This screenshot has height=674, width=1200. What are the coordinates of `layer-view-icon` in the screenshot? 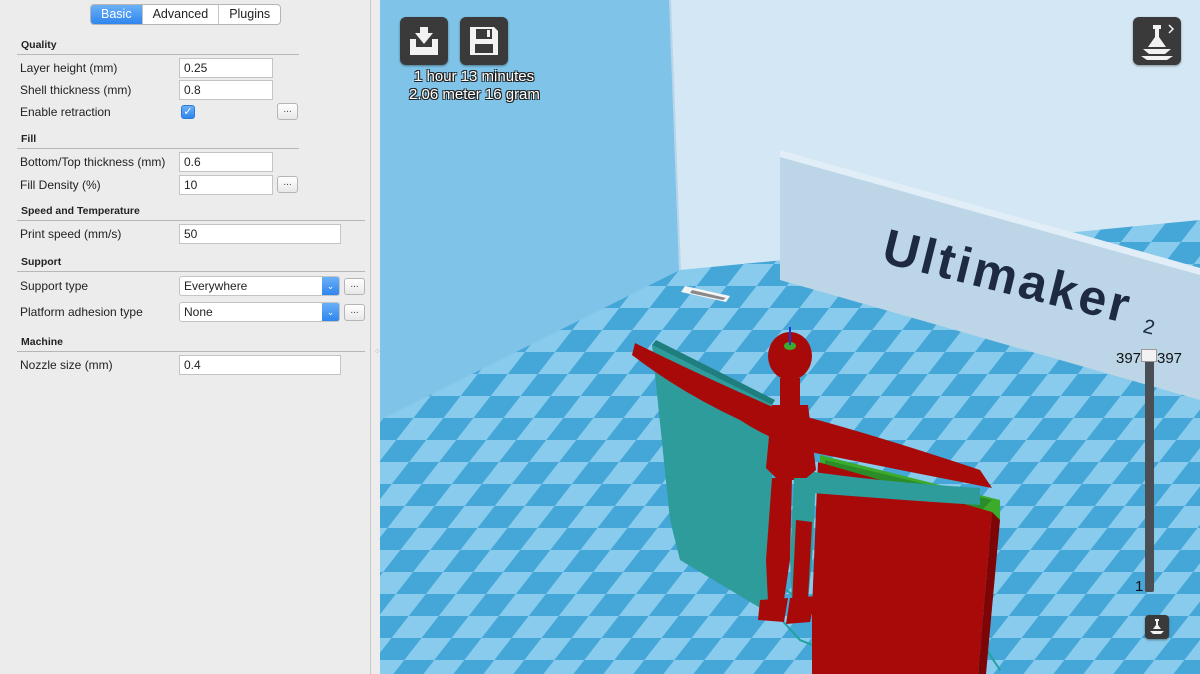 It's located at (1157, 626).